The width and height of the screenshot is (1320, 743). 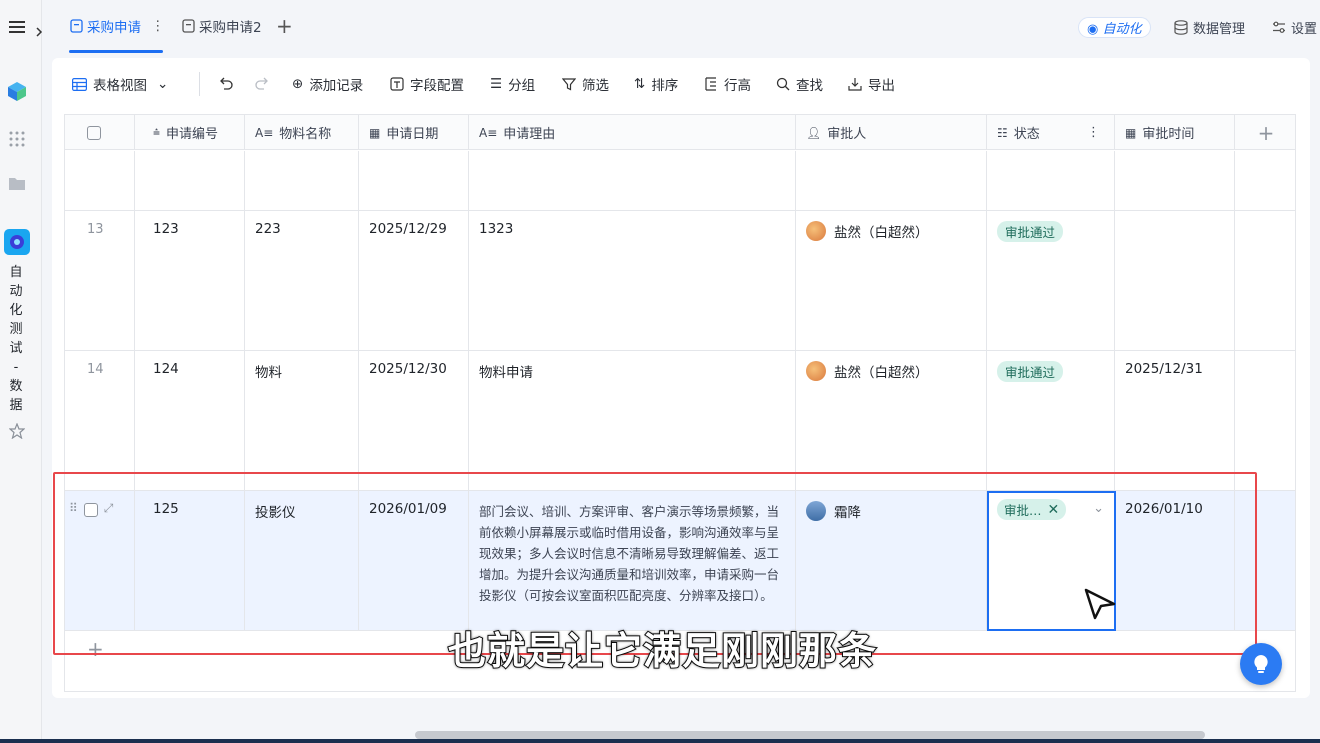 I want to click on add-tab-icon: +, so click(x=284, y=26).